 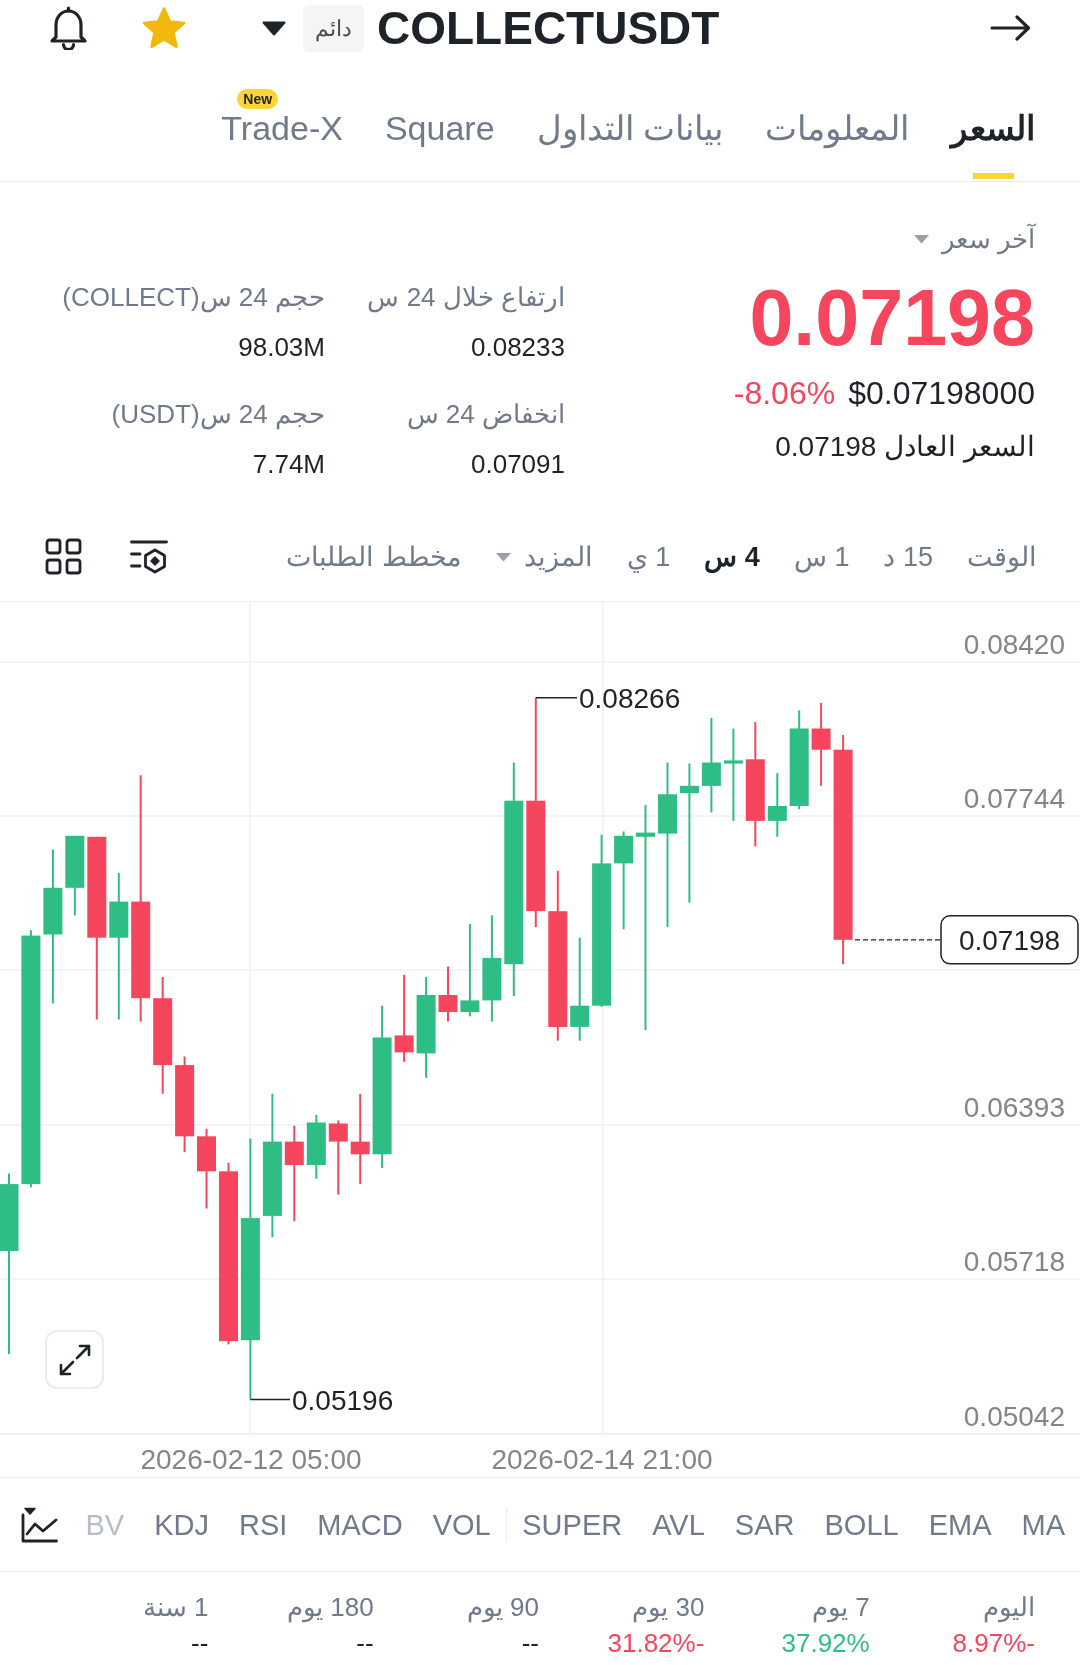 What do you see at coordinates (360, 1524) in the screenshot?
I see `indicator-tab: MACD` at bounding box center [360, 1524].